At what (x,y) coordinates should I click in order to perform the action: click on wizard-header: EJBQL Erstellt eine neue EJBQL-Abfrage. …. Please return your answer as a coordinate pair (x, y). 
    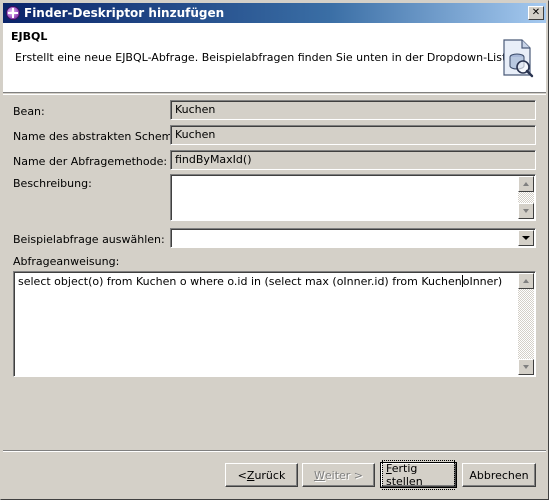
    Looking at the image, I should click on (274, 58).